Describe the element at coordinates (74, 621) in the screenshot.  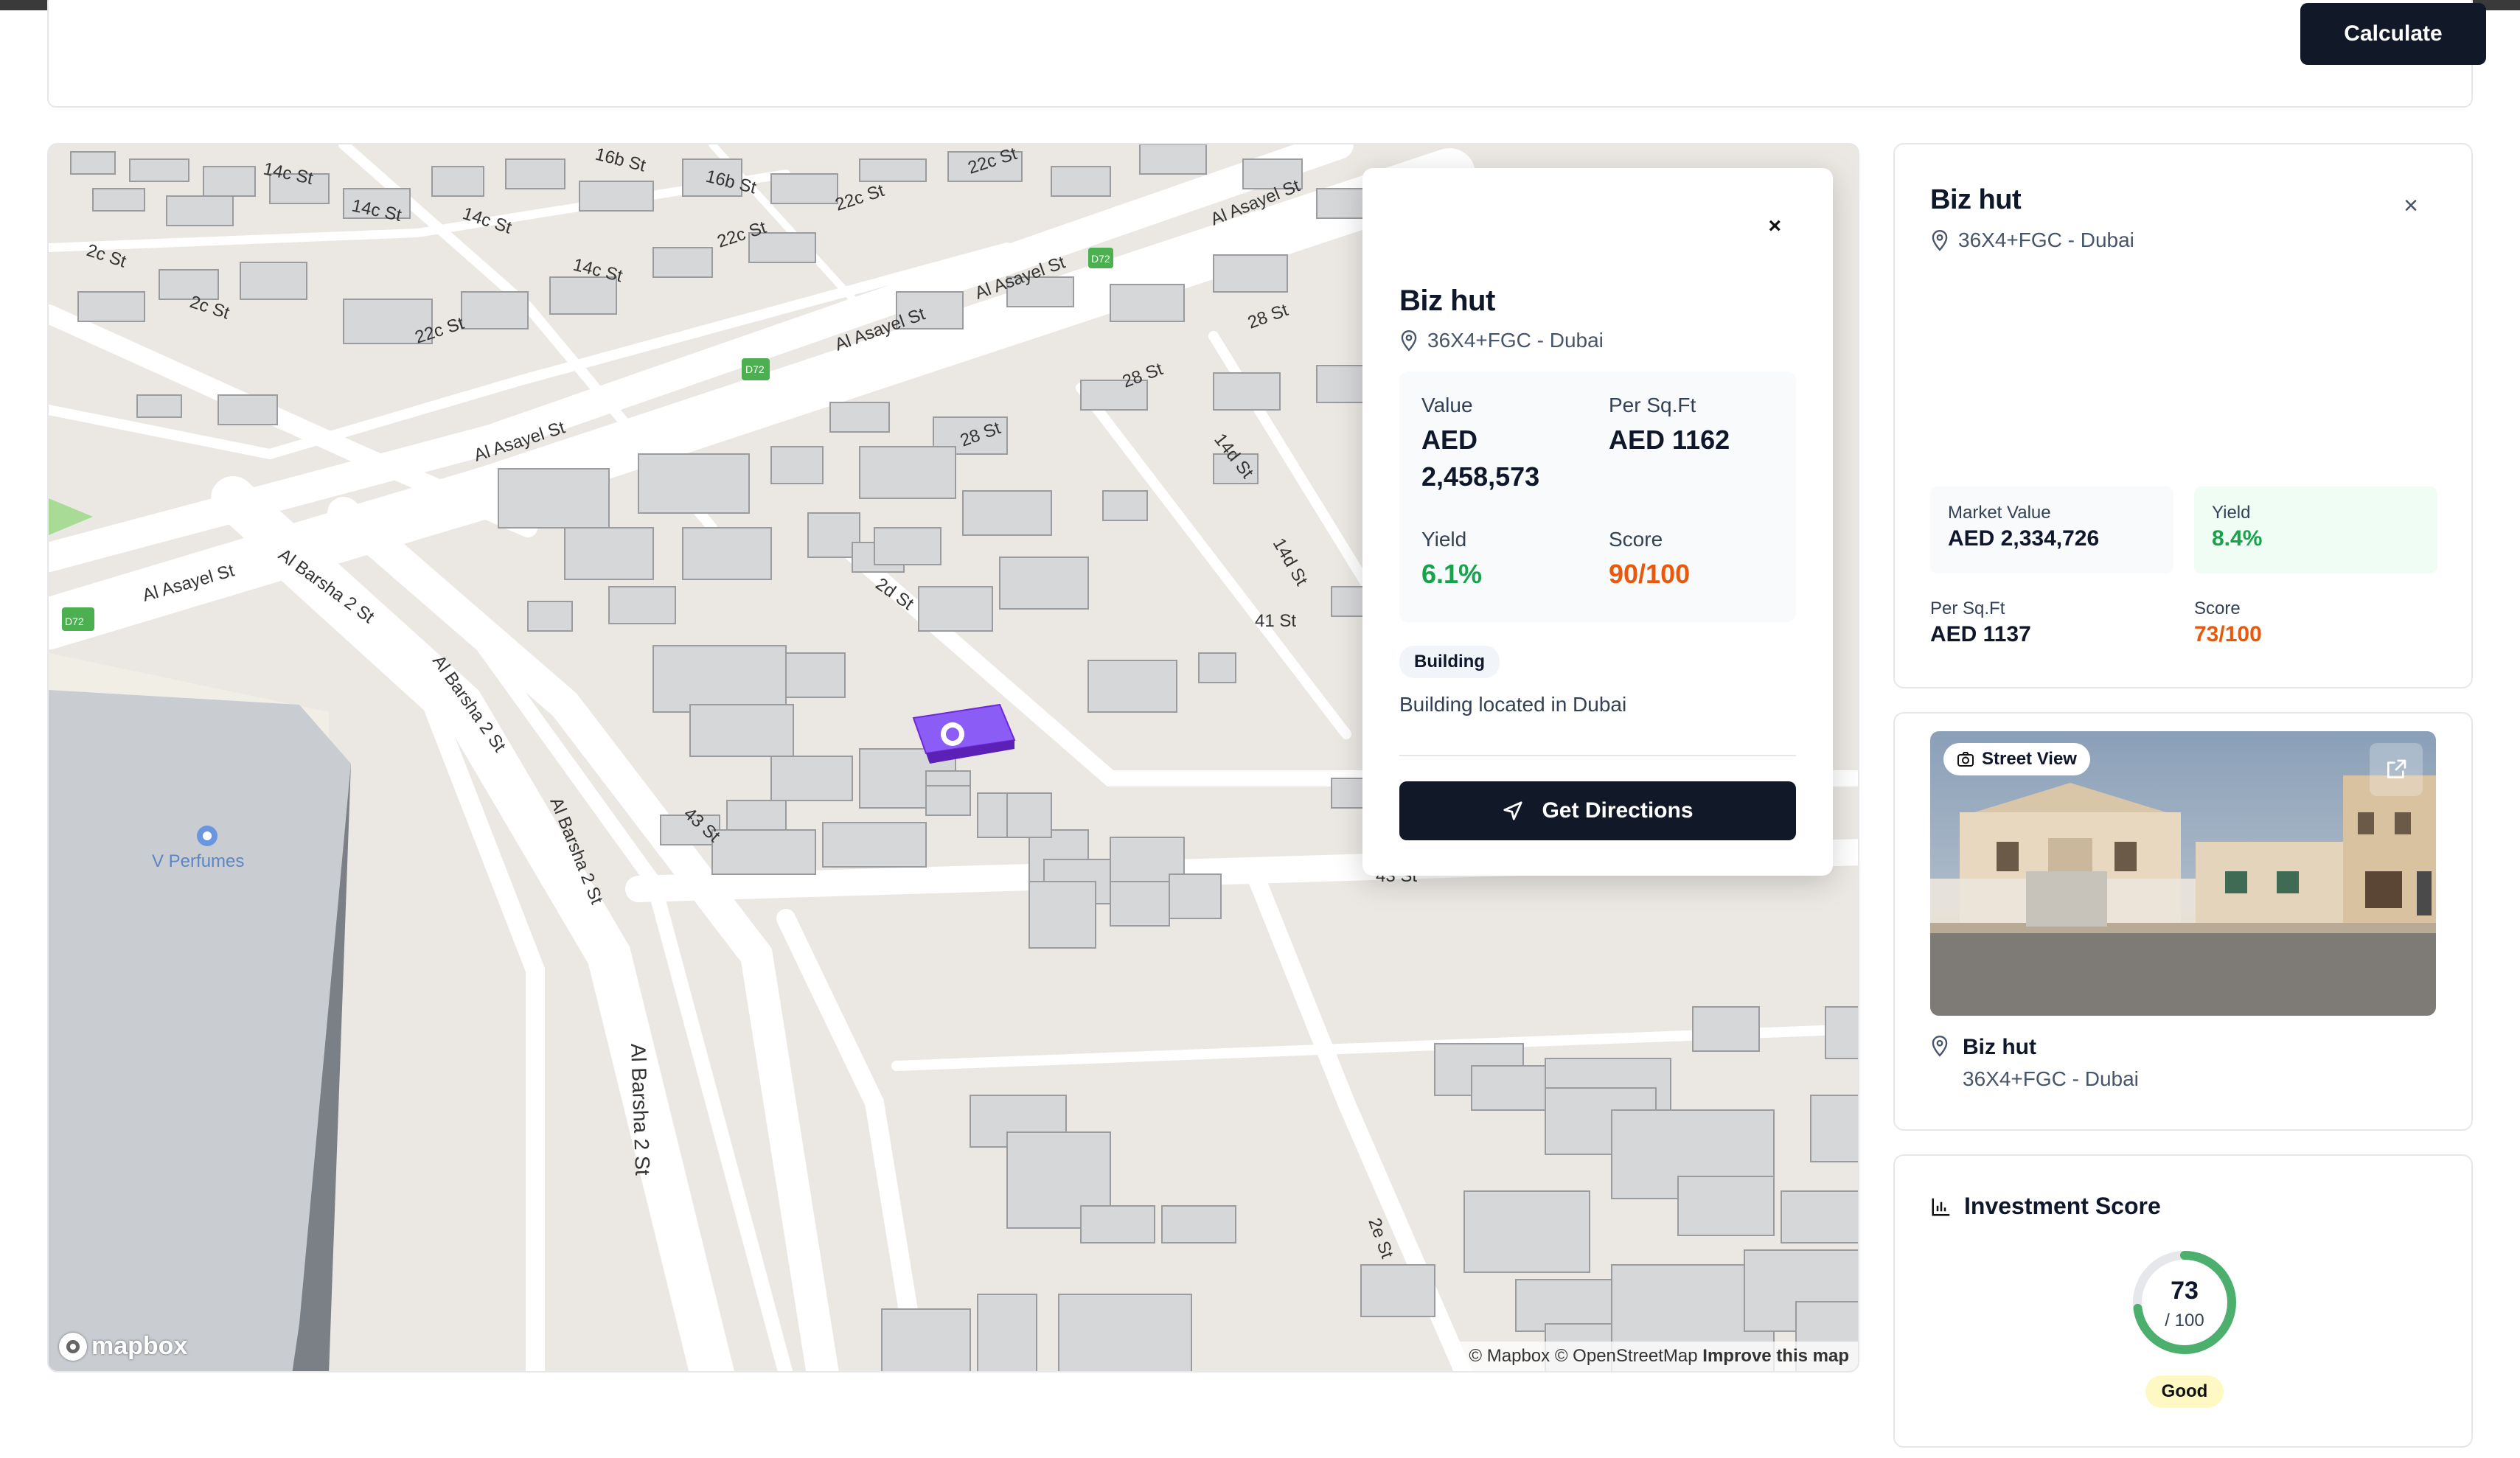
I see `route-shield-label: D72` at that location.